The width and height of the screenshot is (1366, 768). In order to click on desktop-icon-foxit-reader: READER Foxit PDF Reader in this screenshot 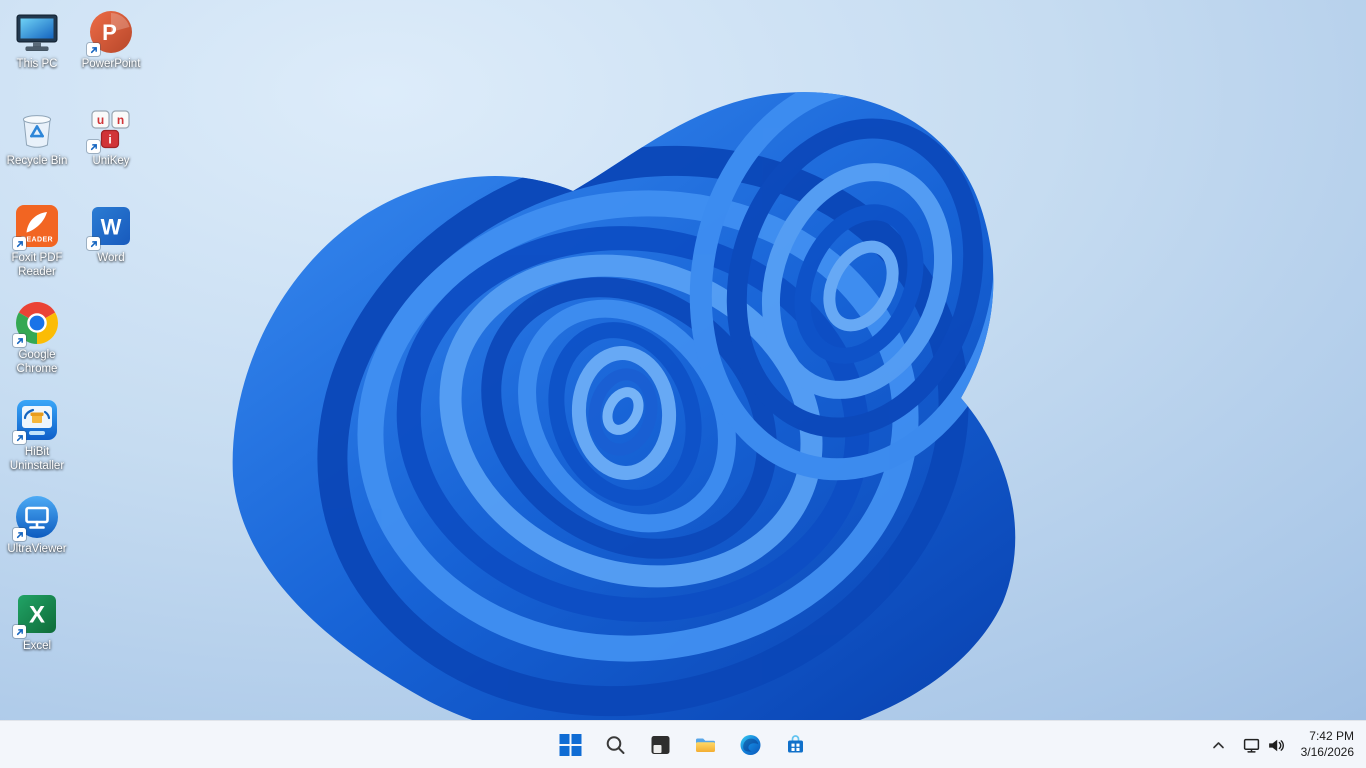, I will do `click(37, 250)`.